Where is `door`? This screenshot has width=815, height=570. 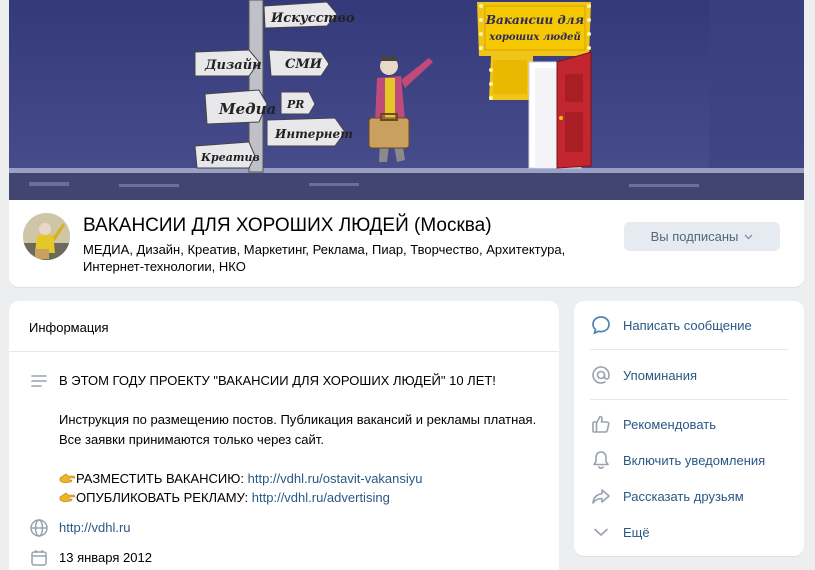 door is located at coordinates (560, 110).